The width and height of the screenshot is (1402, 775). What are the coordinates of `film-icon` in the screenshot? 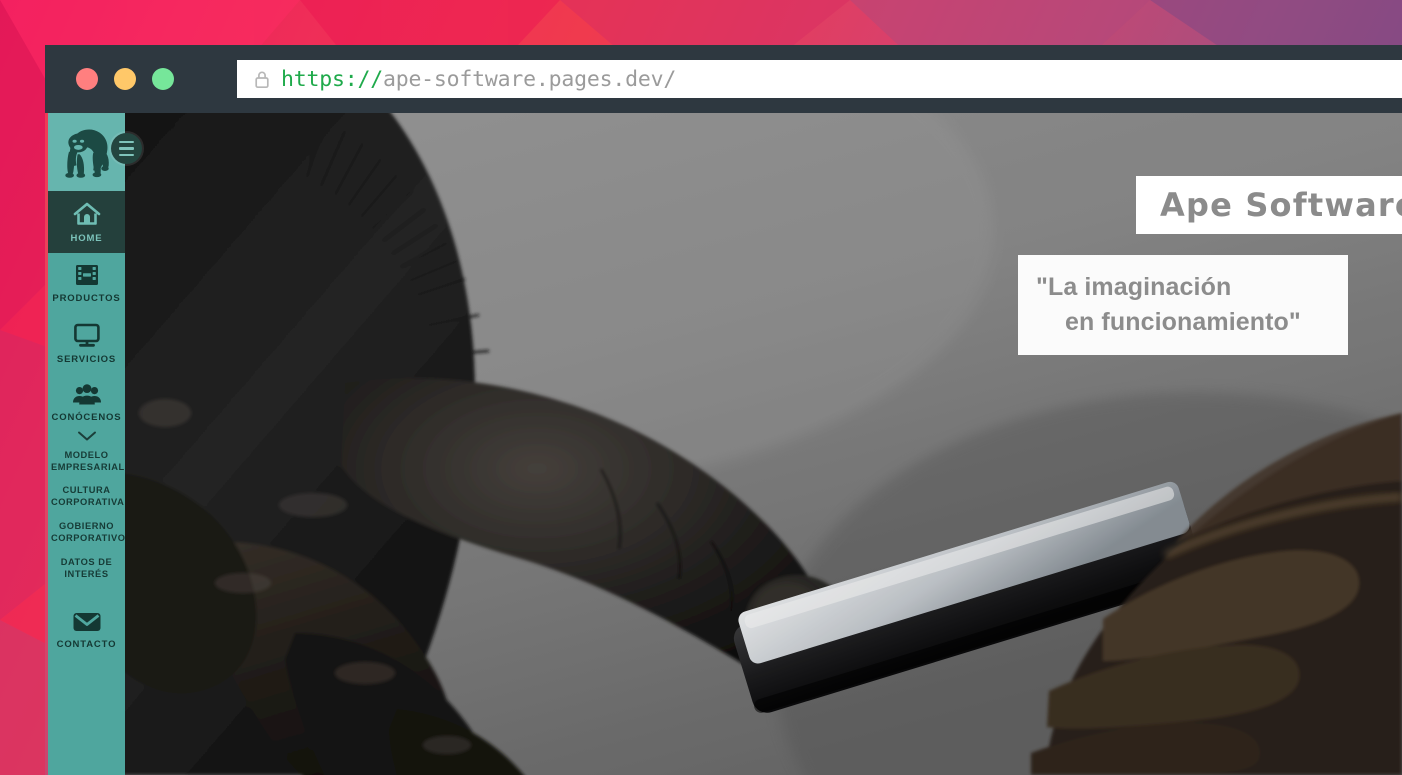 It's located at (86, 274).